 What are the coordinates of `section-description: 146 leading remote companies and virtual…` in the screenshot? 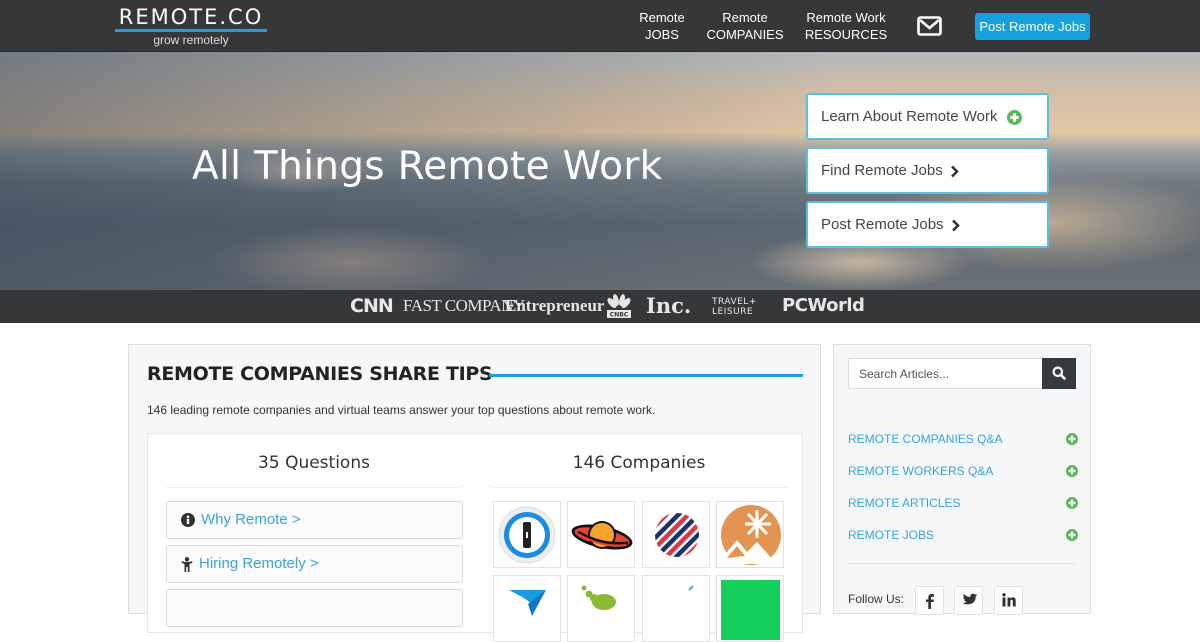 It's located at (401, 410).